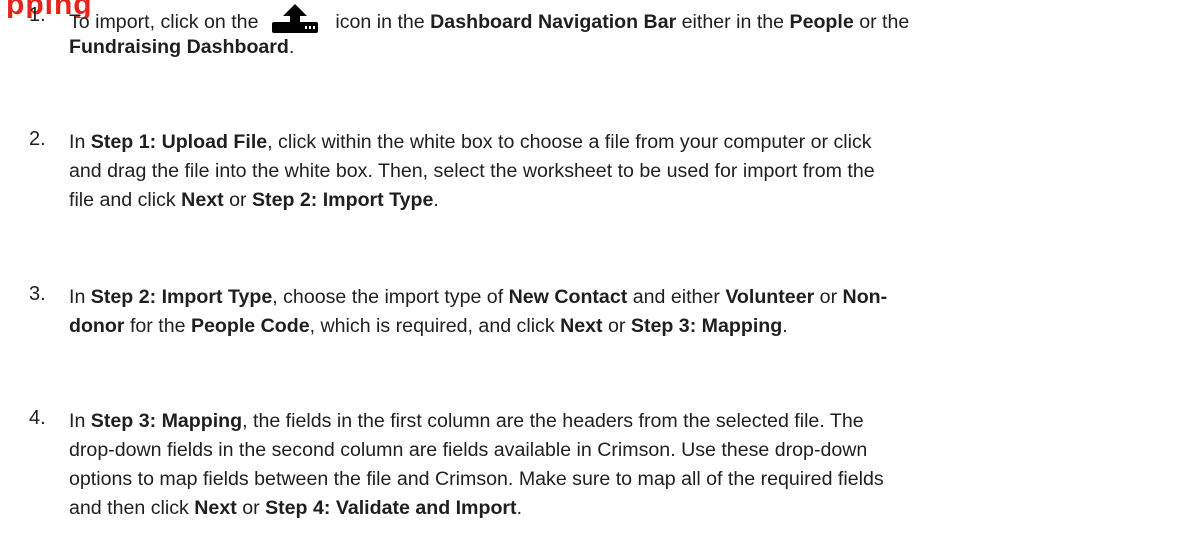 This screenshot has width=1199, height=550. I want to click on bold-term: Fundraising Dashboard, so click(179, 47).